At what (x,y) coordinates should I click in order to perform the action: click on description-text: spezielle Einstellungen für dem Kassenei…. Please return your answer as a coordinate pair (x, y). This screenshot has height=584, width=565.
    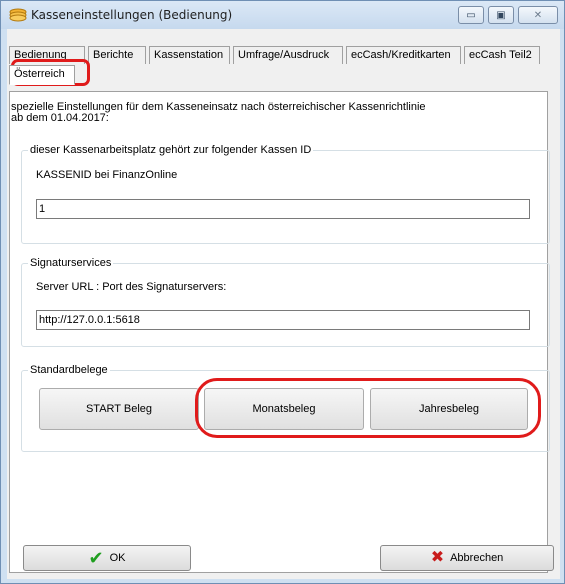
    Looking at the image, I should click on (271, 113).